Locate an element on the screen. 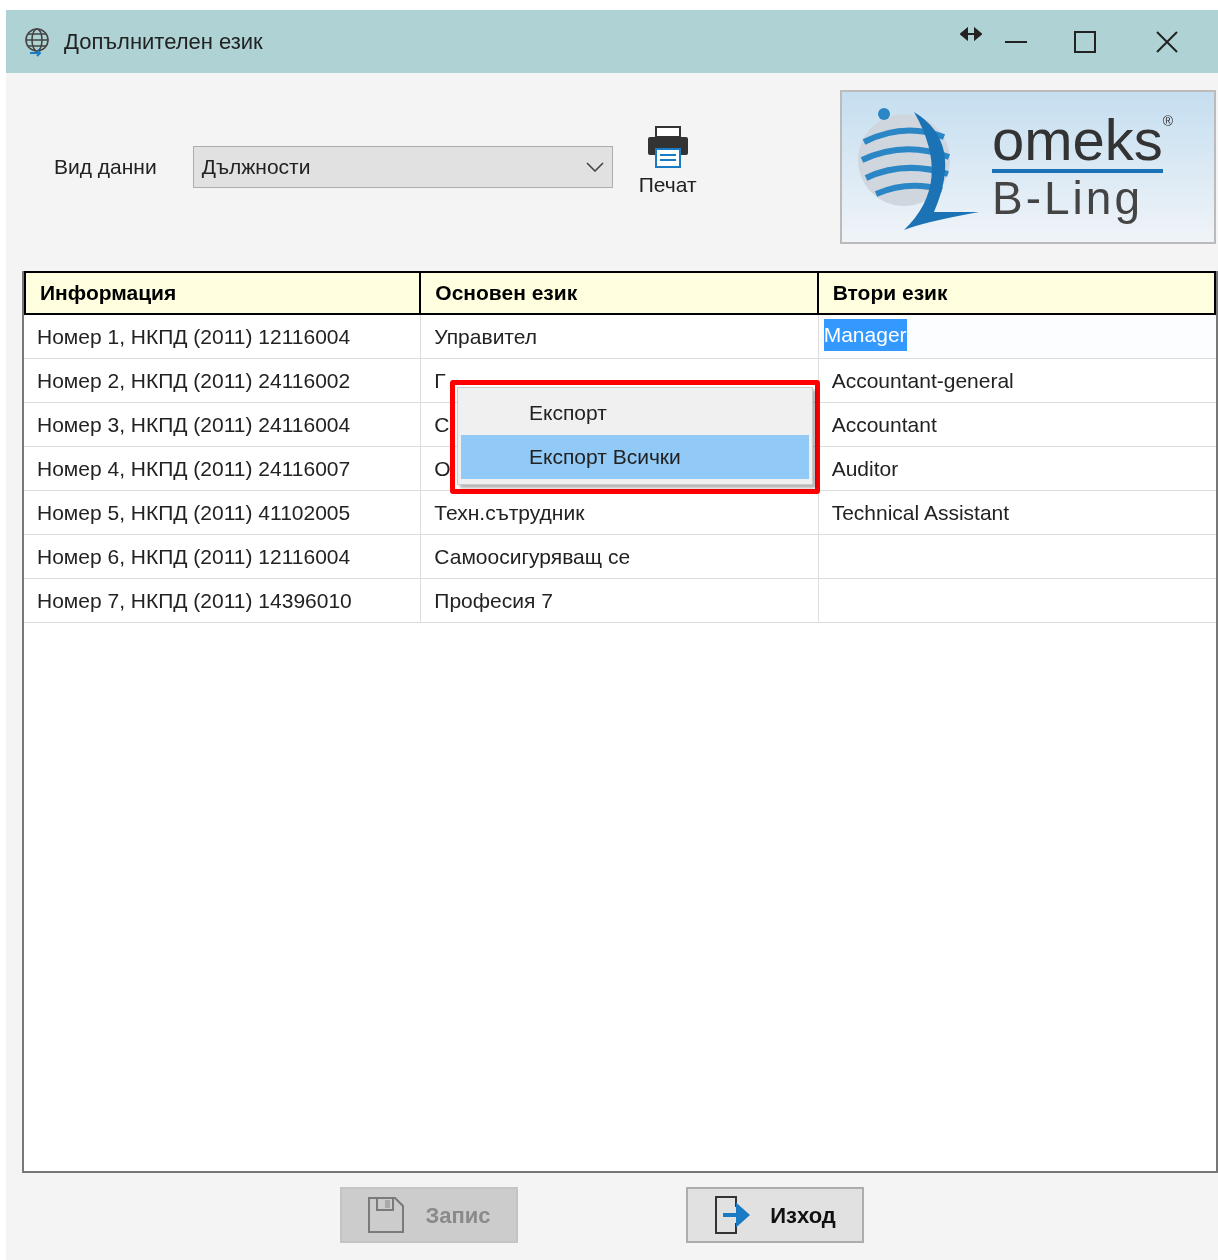  table-cell: Номер 1, НКПД (2011) 12116004 is located at coordinates (223, 336).